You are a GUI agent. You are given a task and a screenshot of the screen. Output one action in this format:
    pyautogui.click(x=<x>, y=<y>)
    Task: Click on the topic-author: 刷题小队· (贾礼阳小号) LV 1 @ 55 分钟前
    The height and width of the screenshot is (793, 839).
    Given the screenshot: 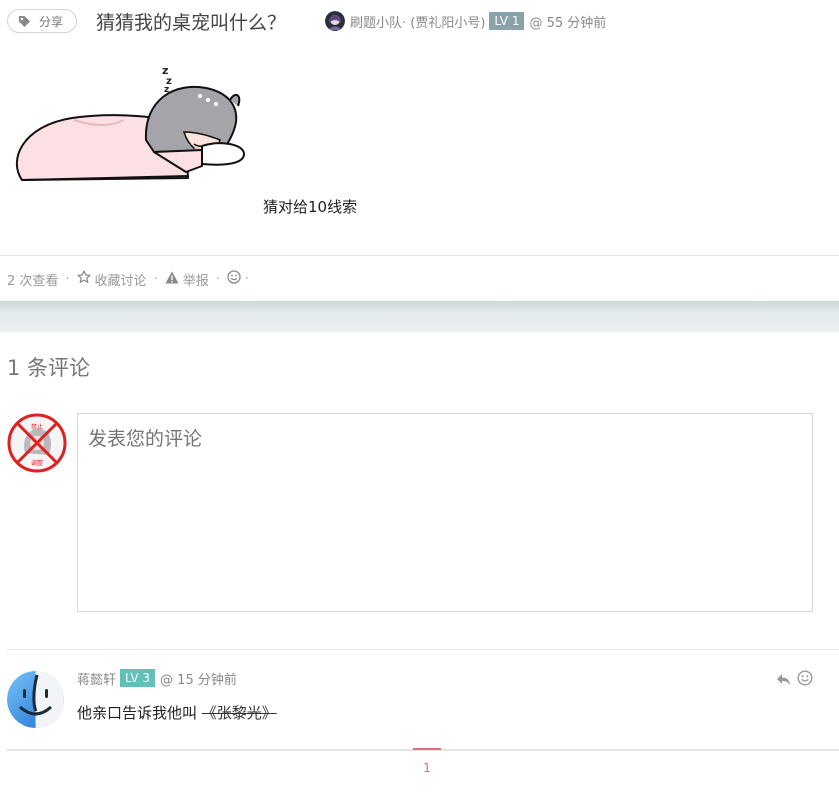 What is the action you would take?
    pyautogui.click(x=465, y=21)
    